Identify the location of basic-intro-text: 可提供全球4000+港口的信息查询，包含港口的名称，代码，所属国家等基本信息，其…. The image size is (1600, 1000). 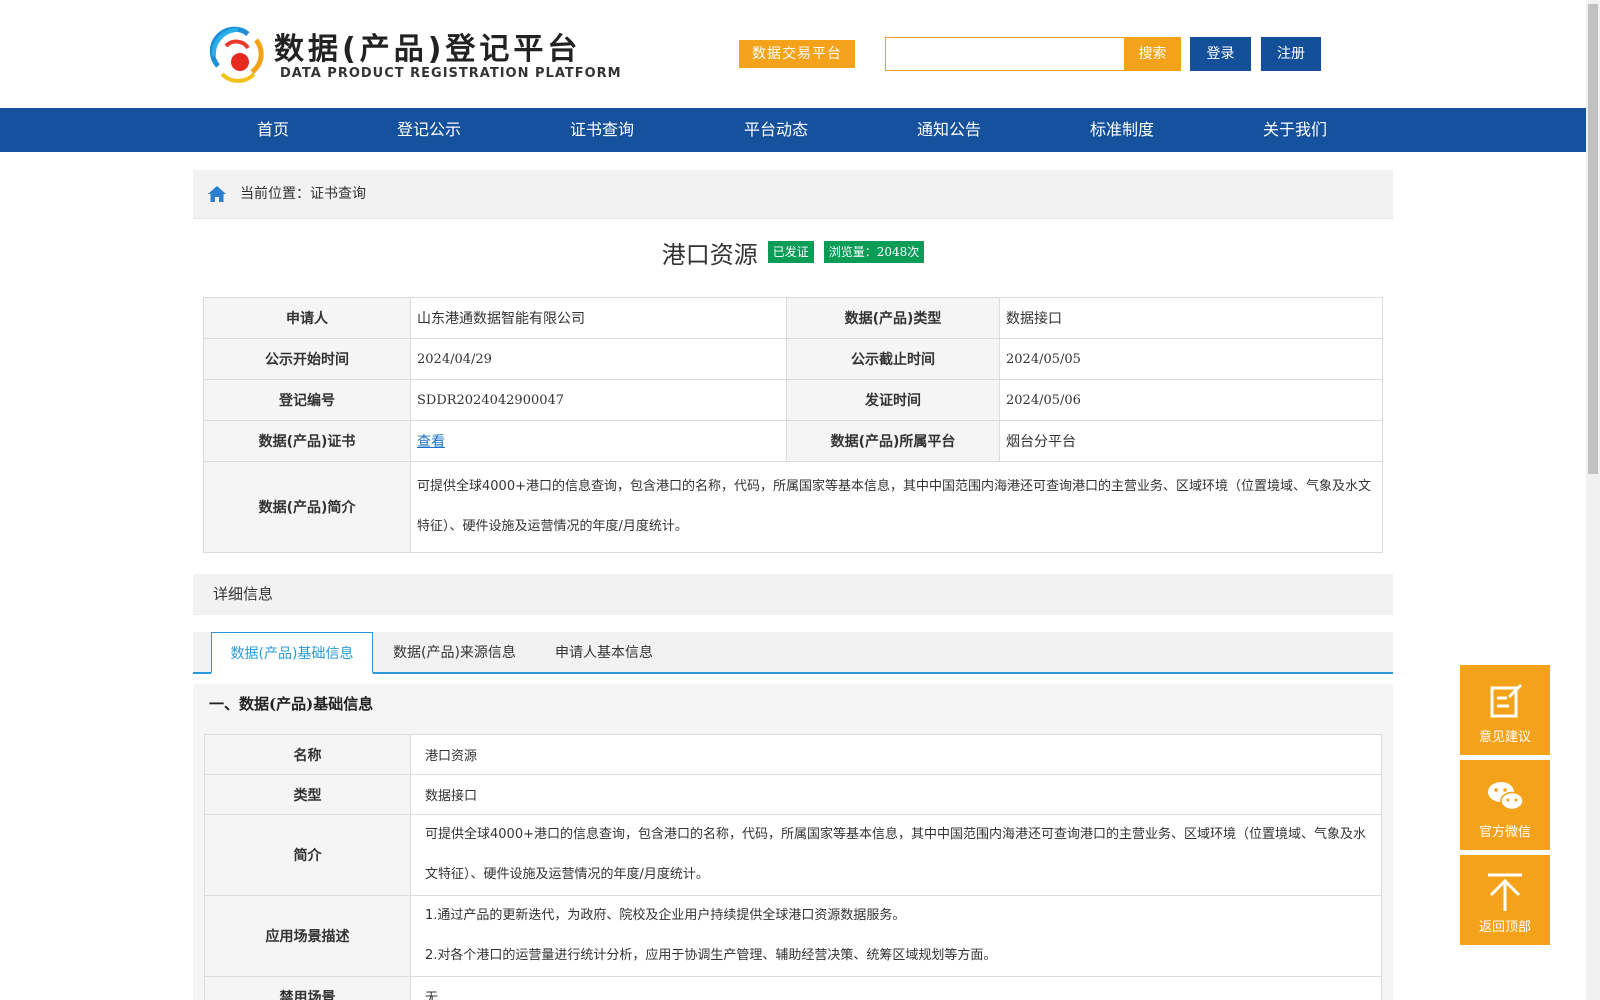
(895, 854).